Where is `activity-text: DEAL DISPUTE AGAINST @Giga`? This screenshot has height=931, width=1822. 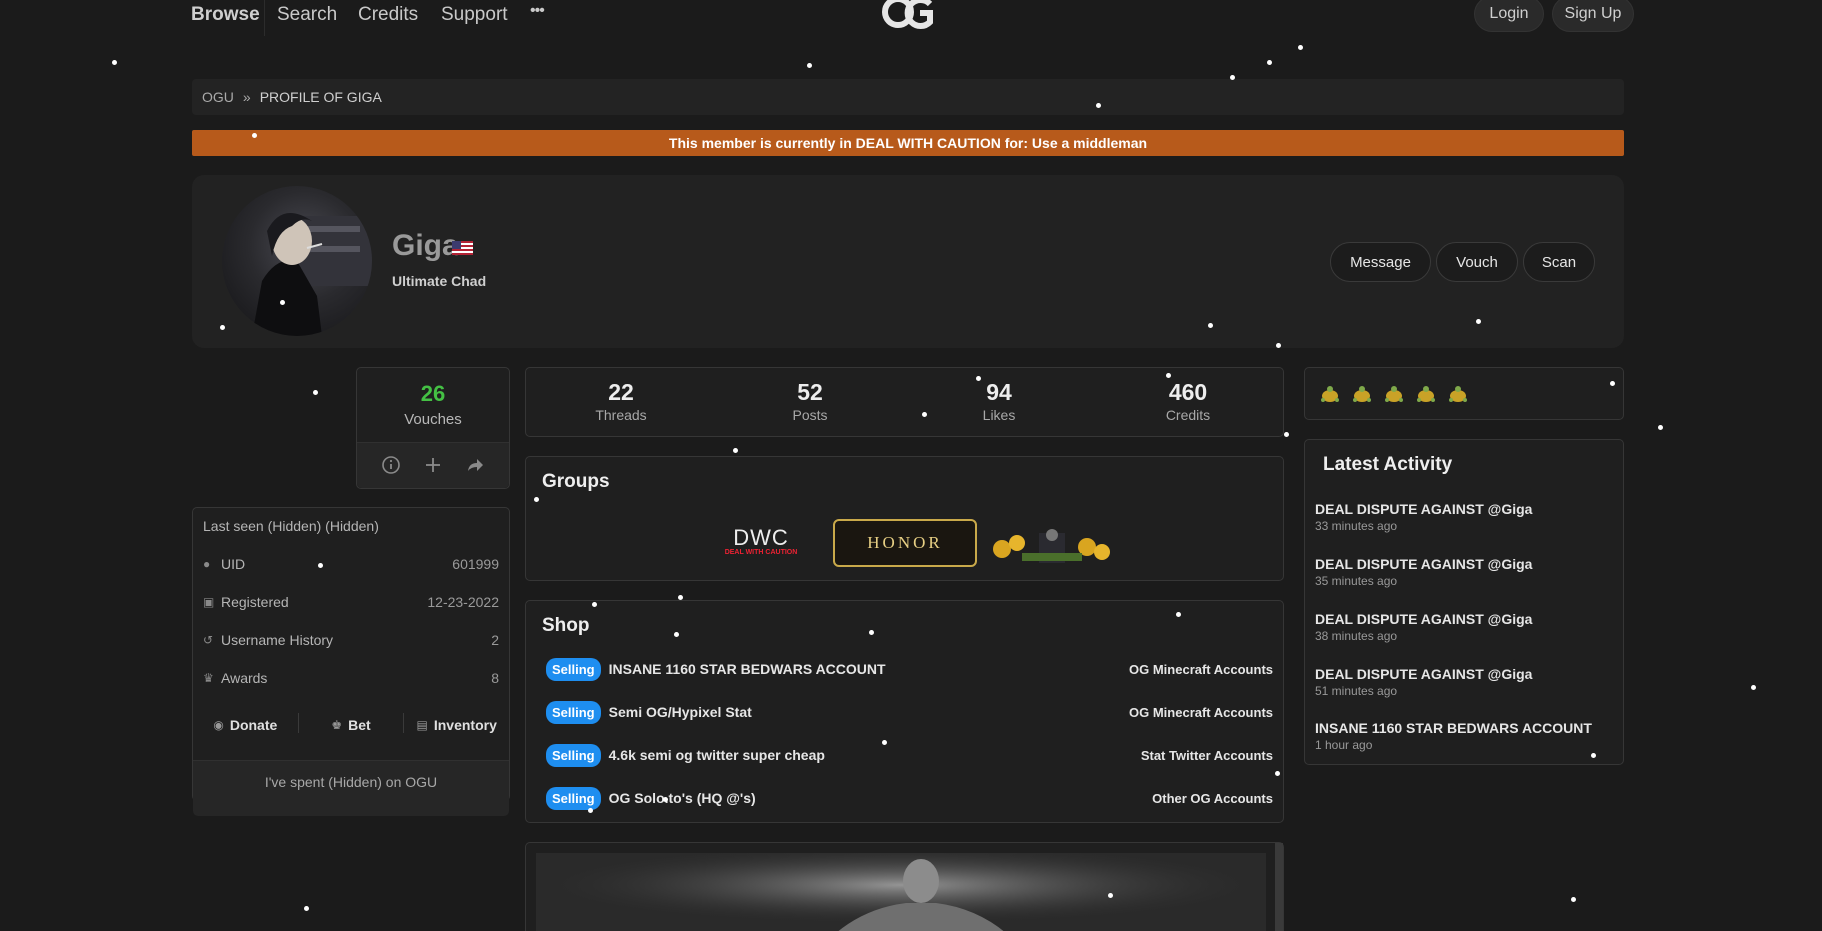 activity-text: DEAL DISPUTE AGAINST @Giga is located at coordinates (1424, 509).